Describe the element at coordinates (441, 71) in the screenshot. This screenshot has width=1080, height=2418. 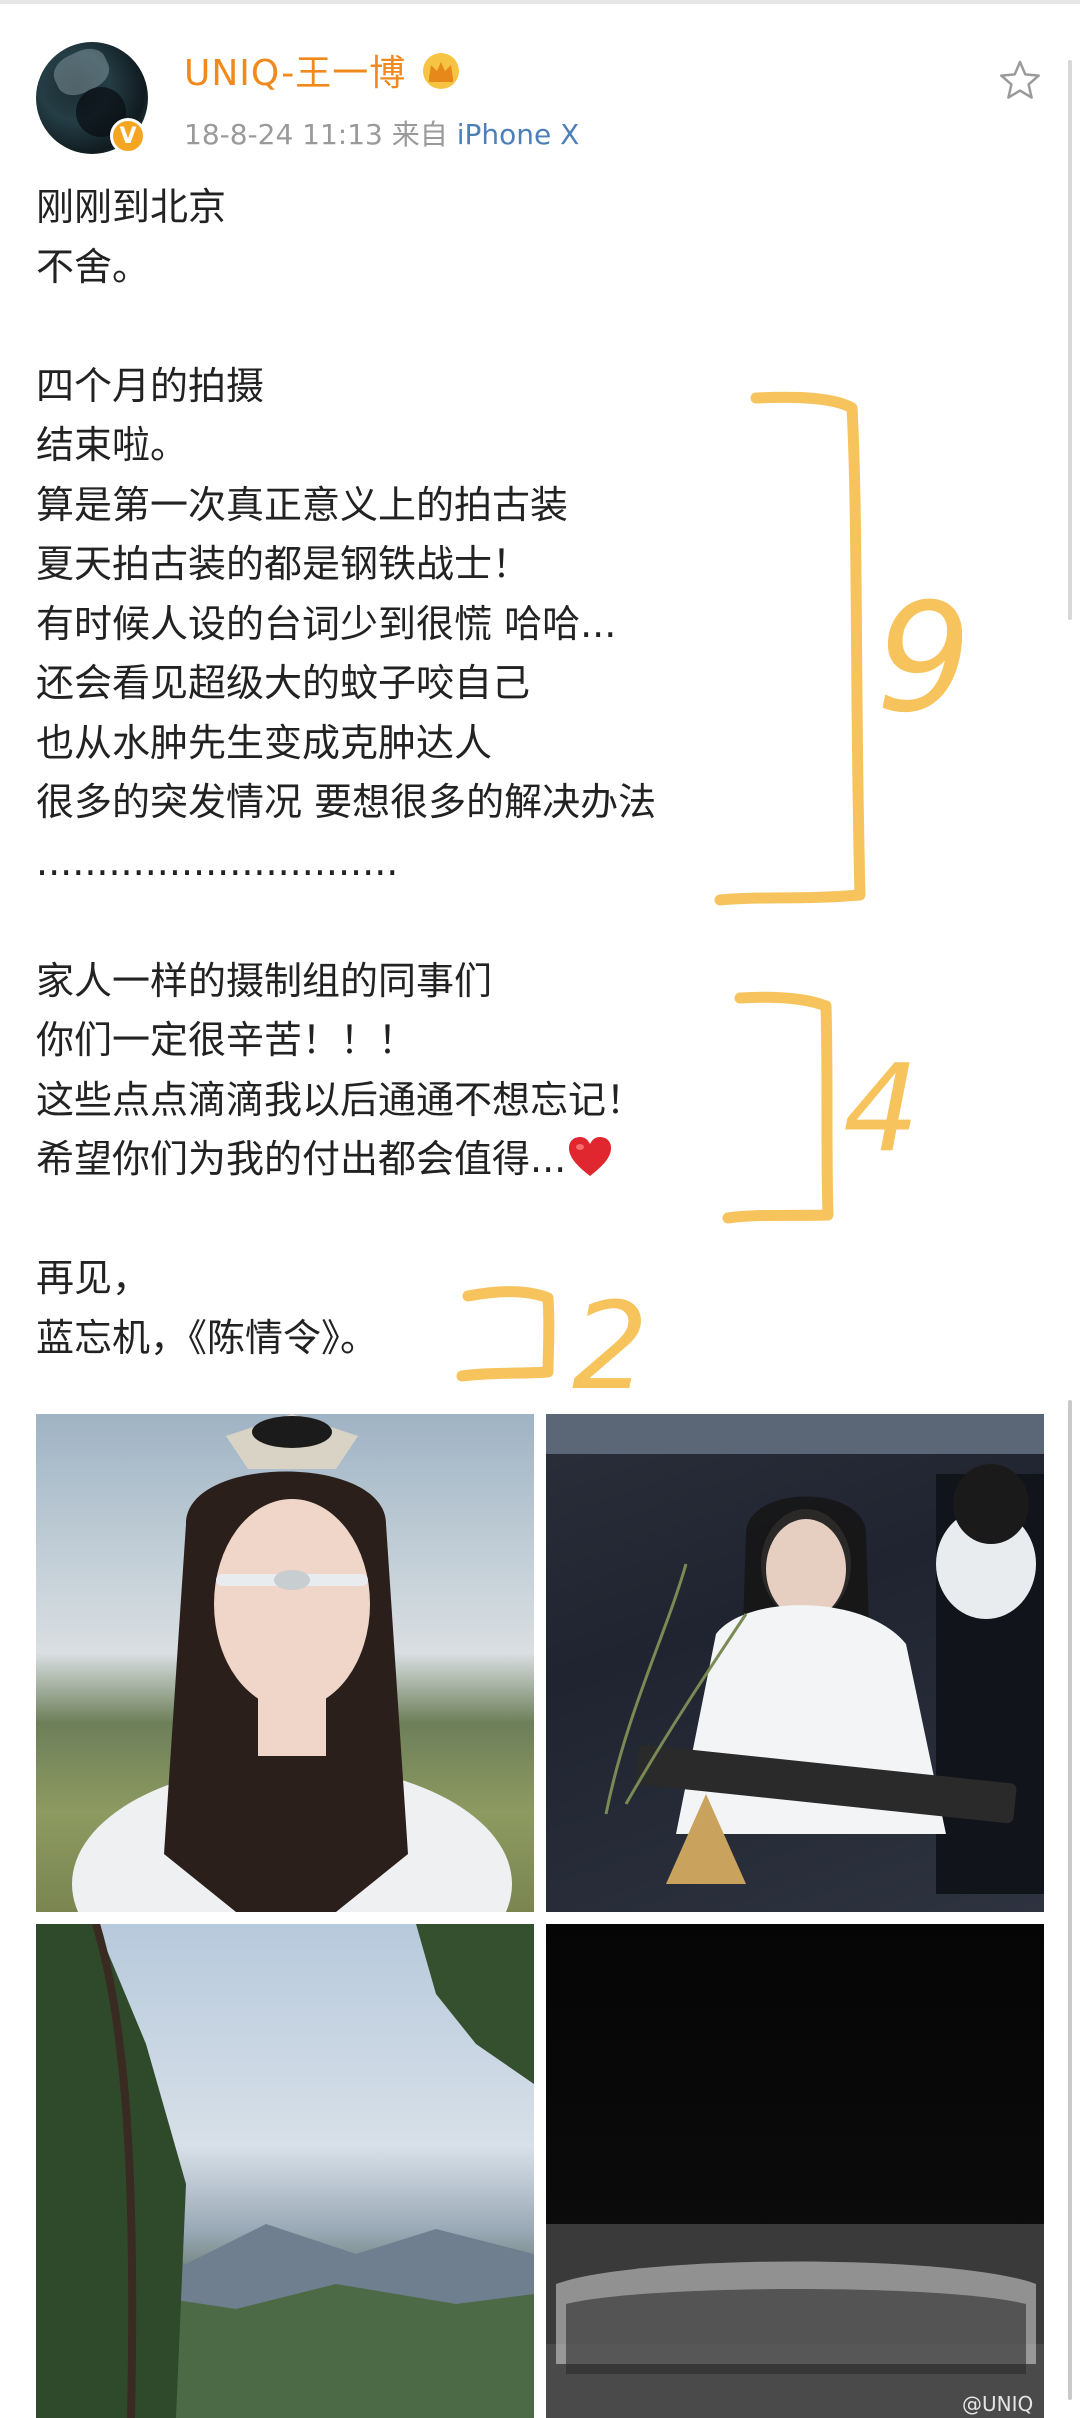
I see `crown-icon` at that location.